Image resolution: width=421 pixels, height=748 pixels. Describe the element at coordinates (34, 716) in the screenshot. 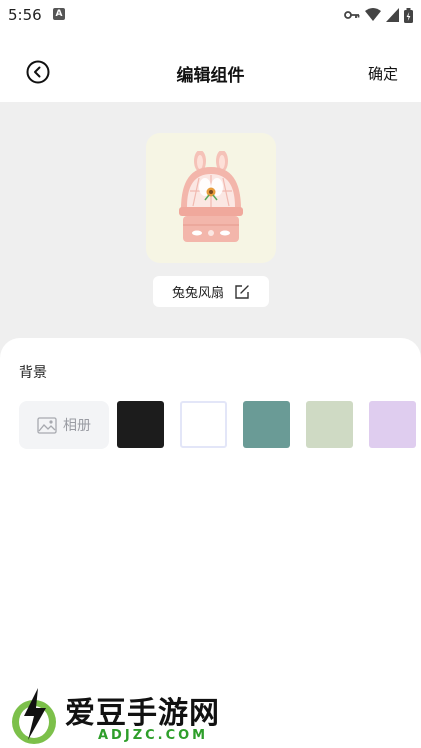

I see `watermark-leaf-icon` at that location.